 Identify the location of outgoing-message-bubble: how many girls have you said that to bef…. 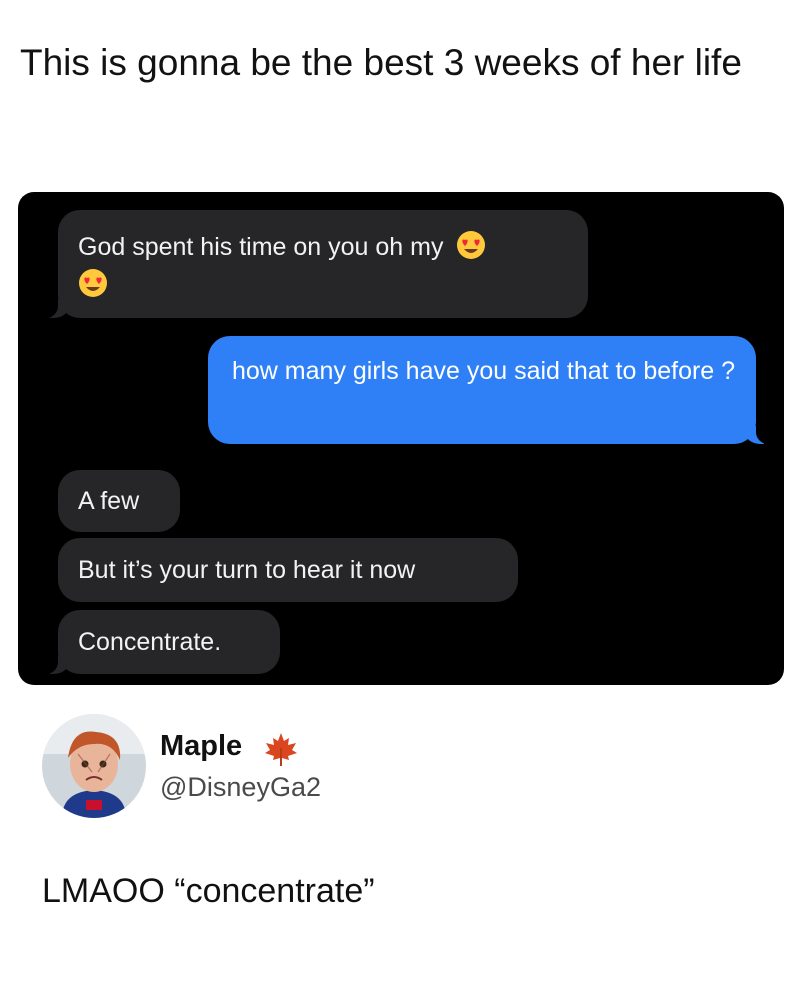
(491, 390).